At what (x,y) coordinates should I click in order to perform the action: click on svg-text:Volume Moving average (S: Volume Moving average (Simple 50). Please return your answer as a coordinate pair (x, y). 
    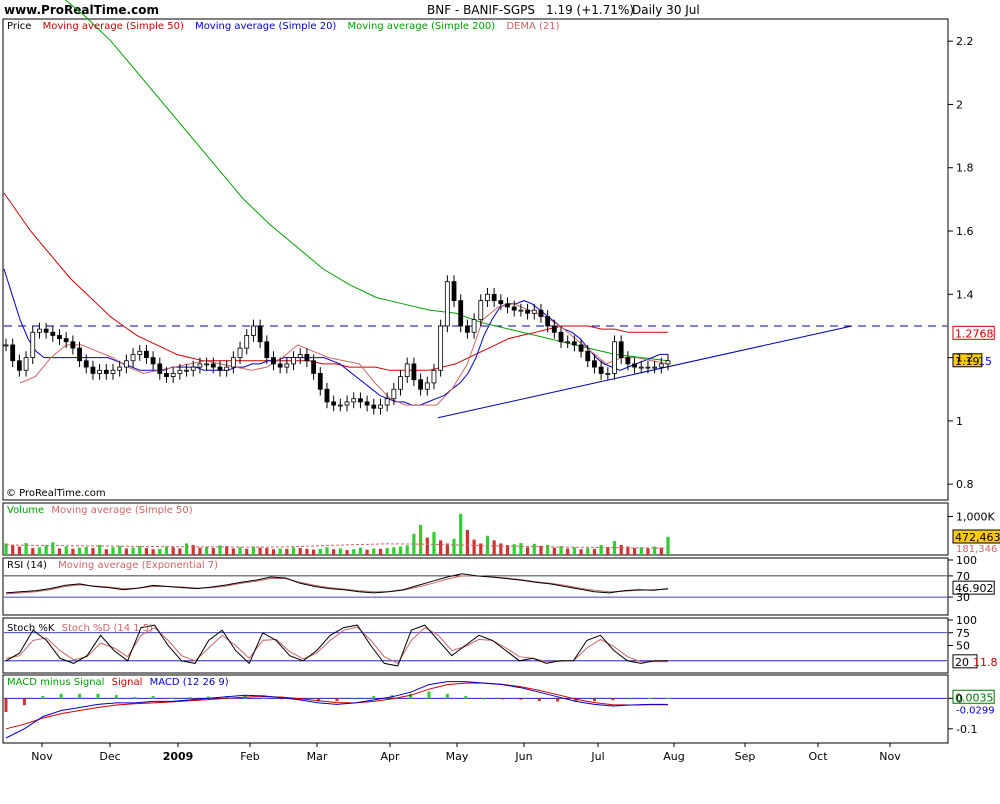
    Looking at the image, I should click on (100, 510).